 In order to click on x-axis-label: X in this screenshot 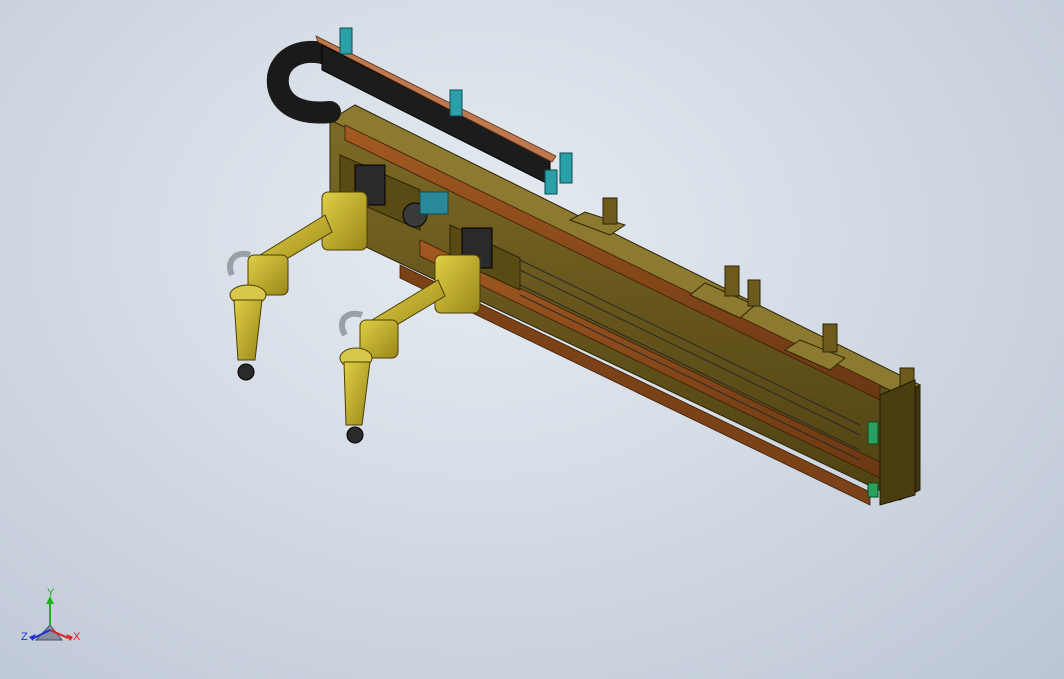, I will do `click(77, 637)`.